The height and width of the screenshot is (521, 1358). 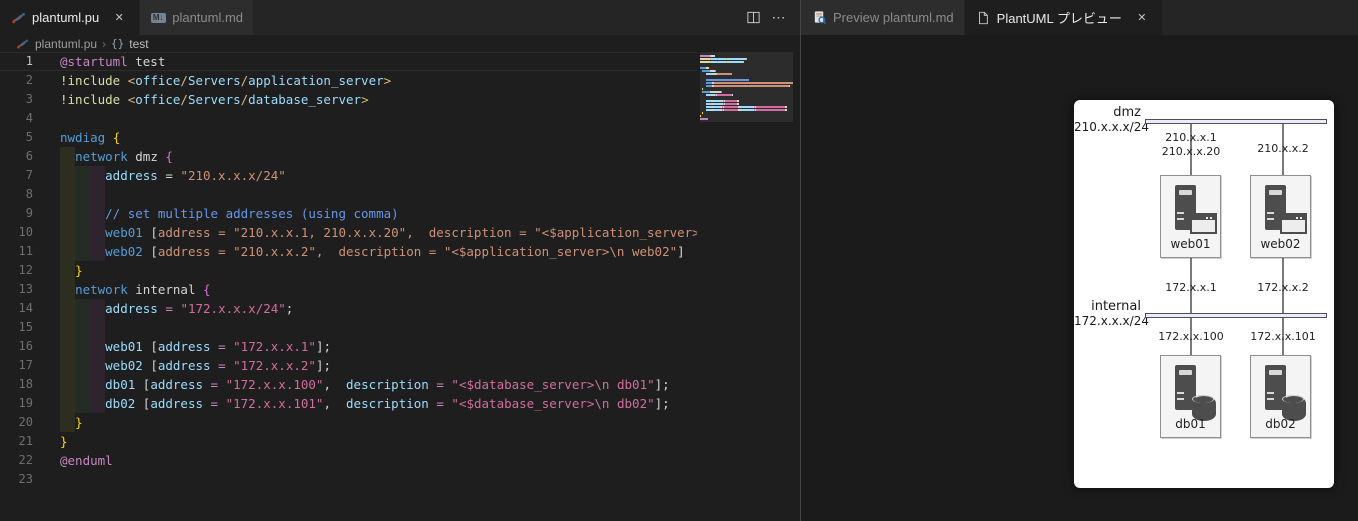 What do you see at coordinates (1059, 18) in the screenshot?
I see `tab-label: PlantUML プレビュー` at bounding box center [1059, 18].